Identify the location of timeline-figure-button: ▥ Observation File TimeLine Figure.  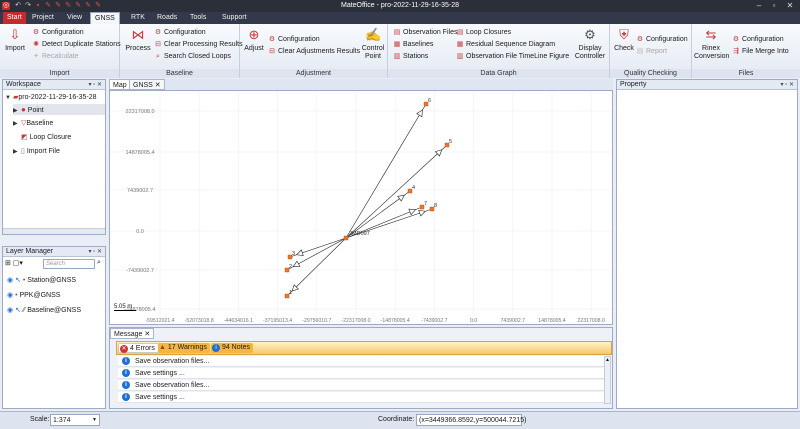
(512, 57).